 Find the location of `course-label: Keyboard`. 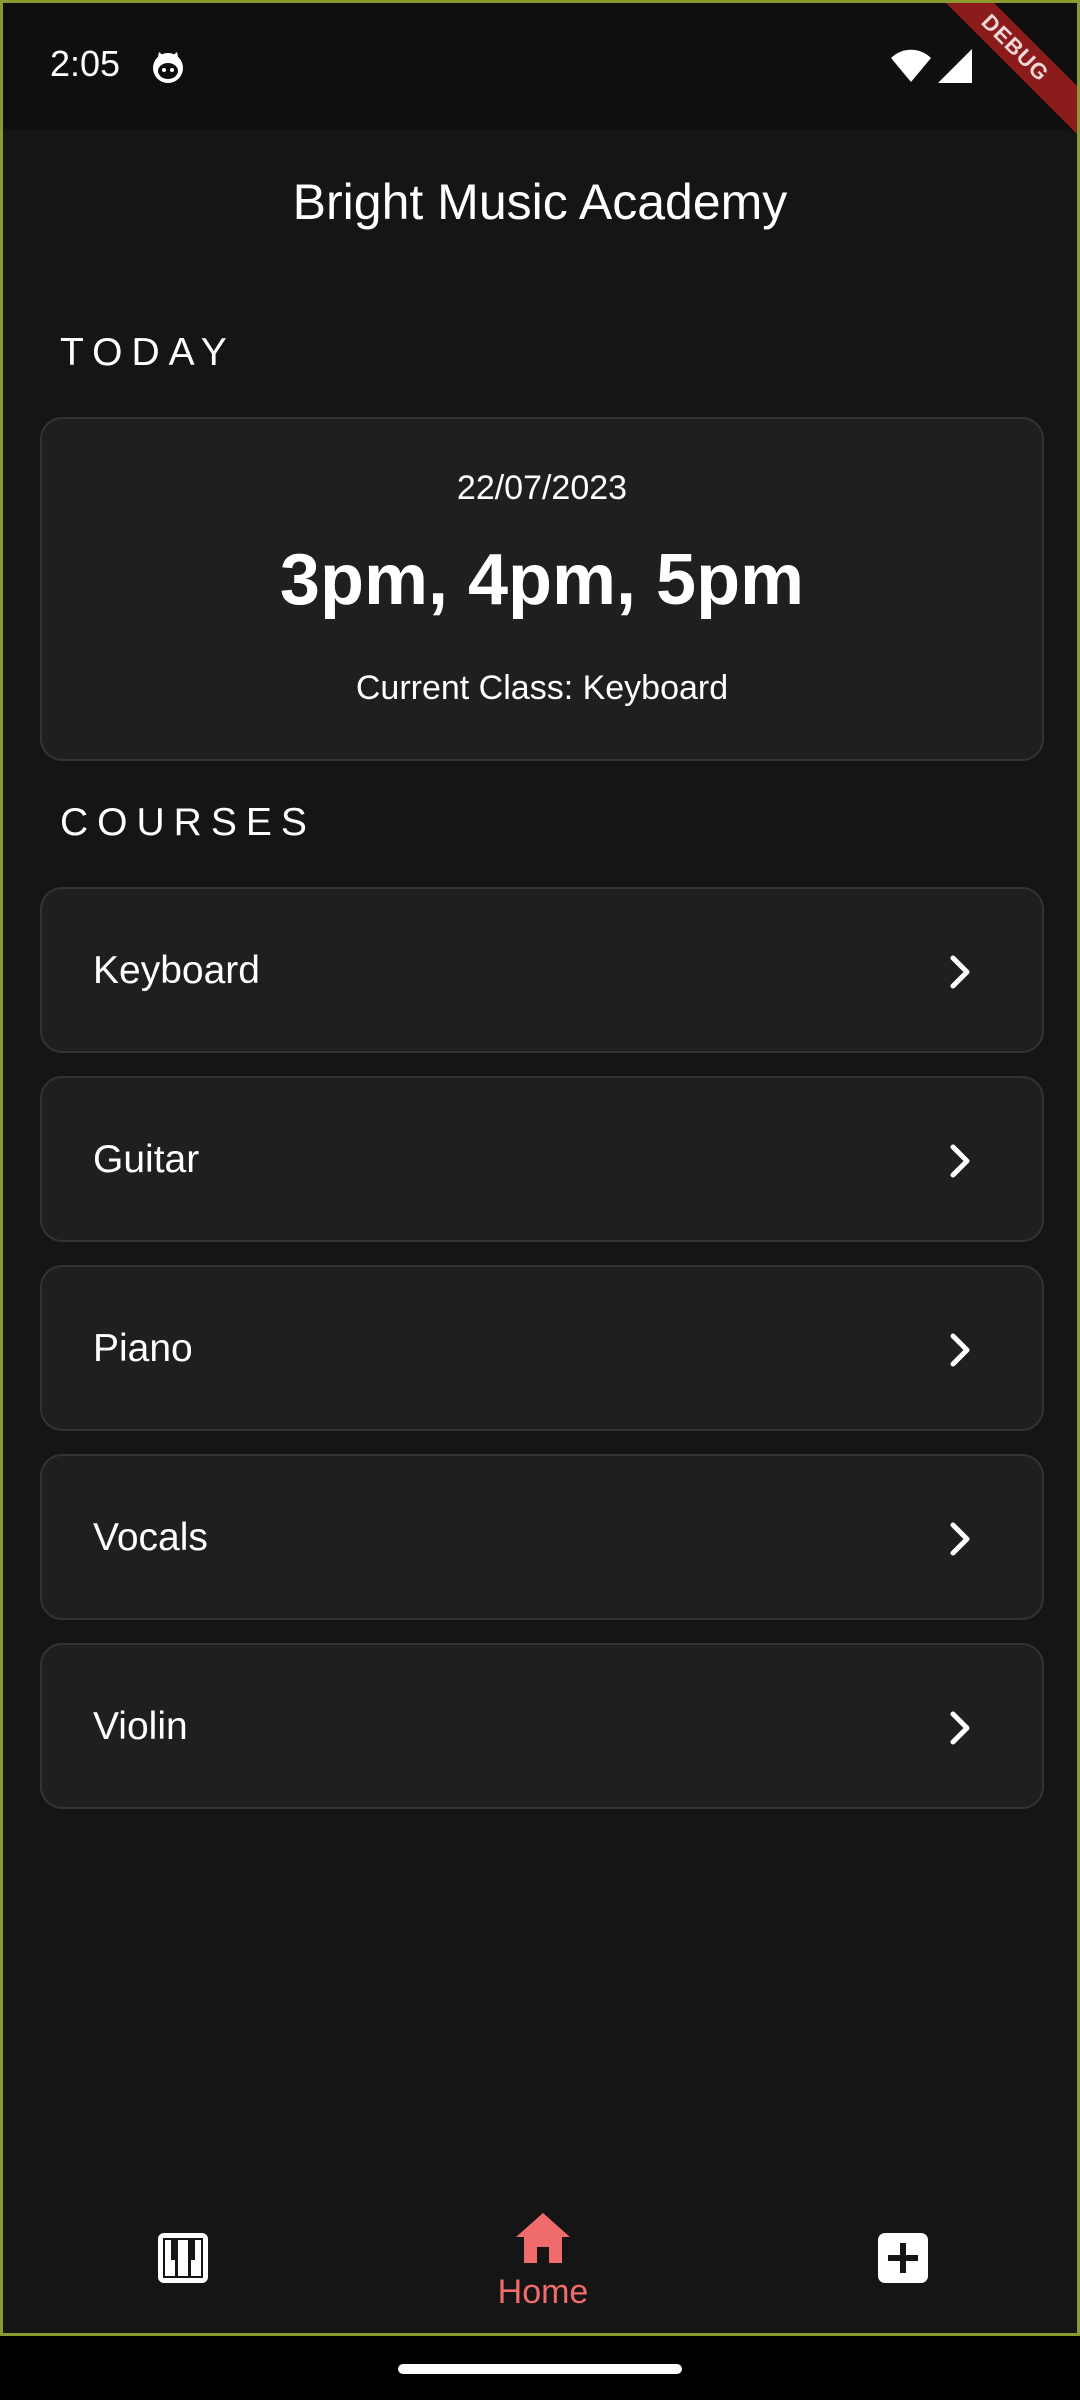

course-label: Keyboard is located at coordinates (176, 970).